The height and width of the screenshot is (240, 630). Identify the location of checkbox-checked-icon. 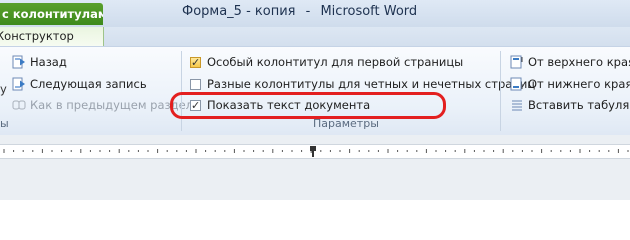
(195, 63).